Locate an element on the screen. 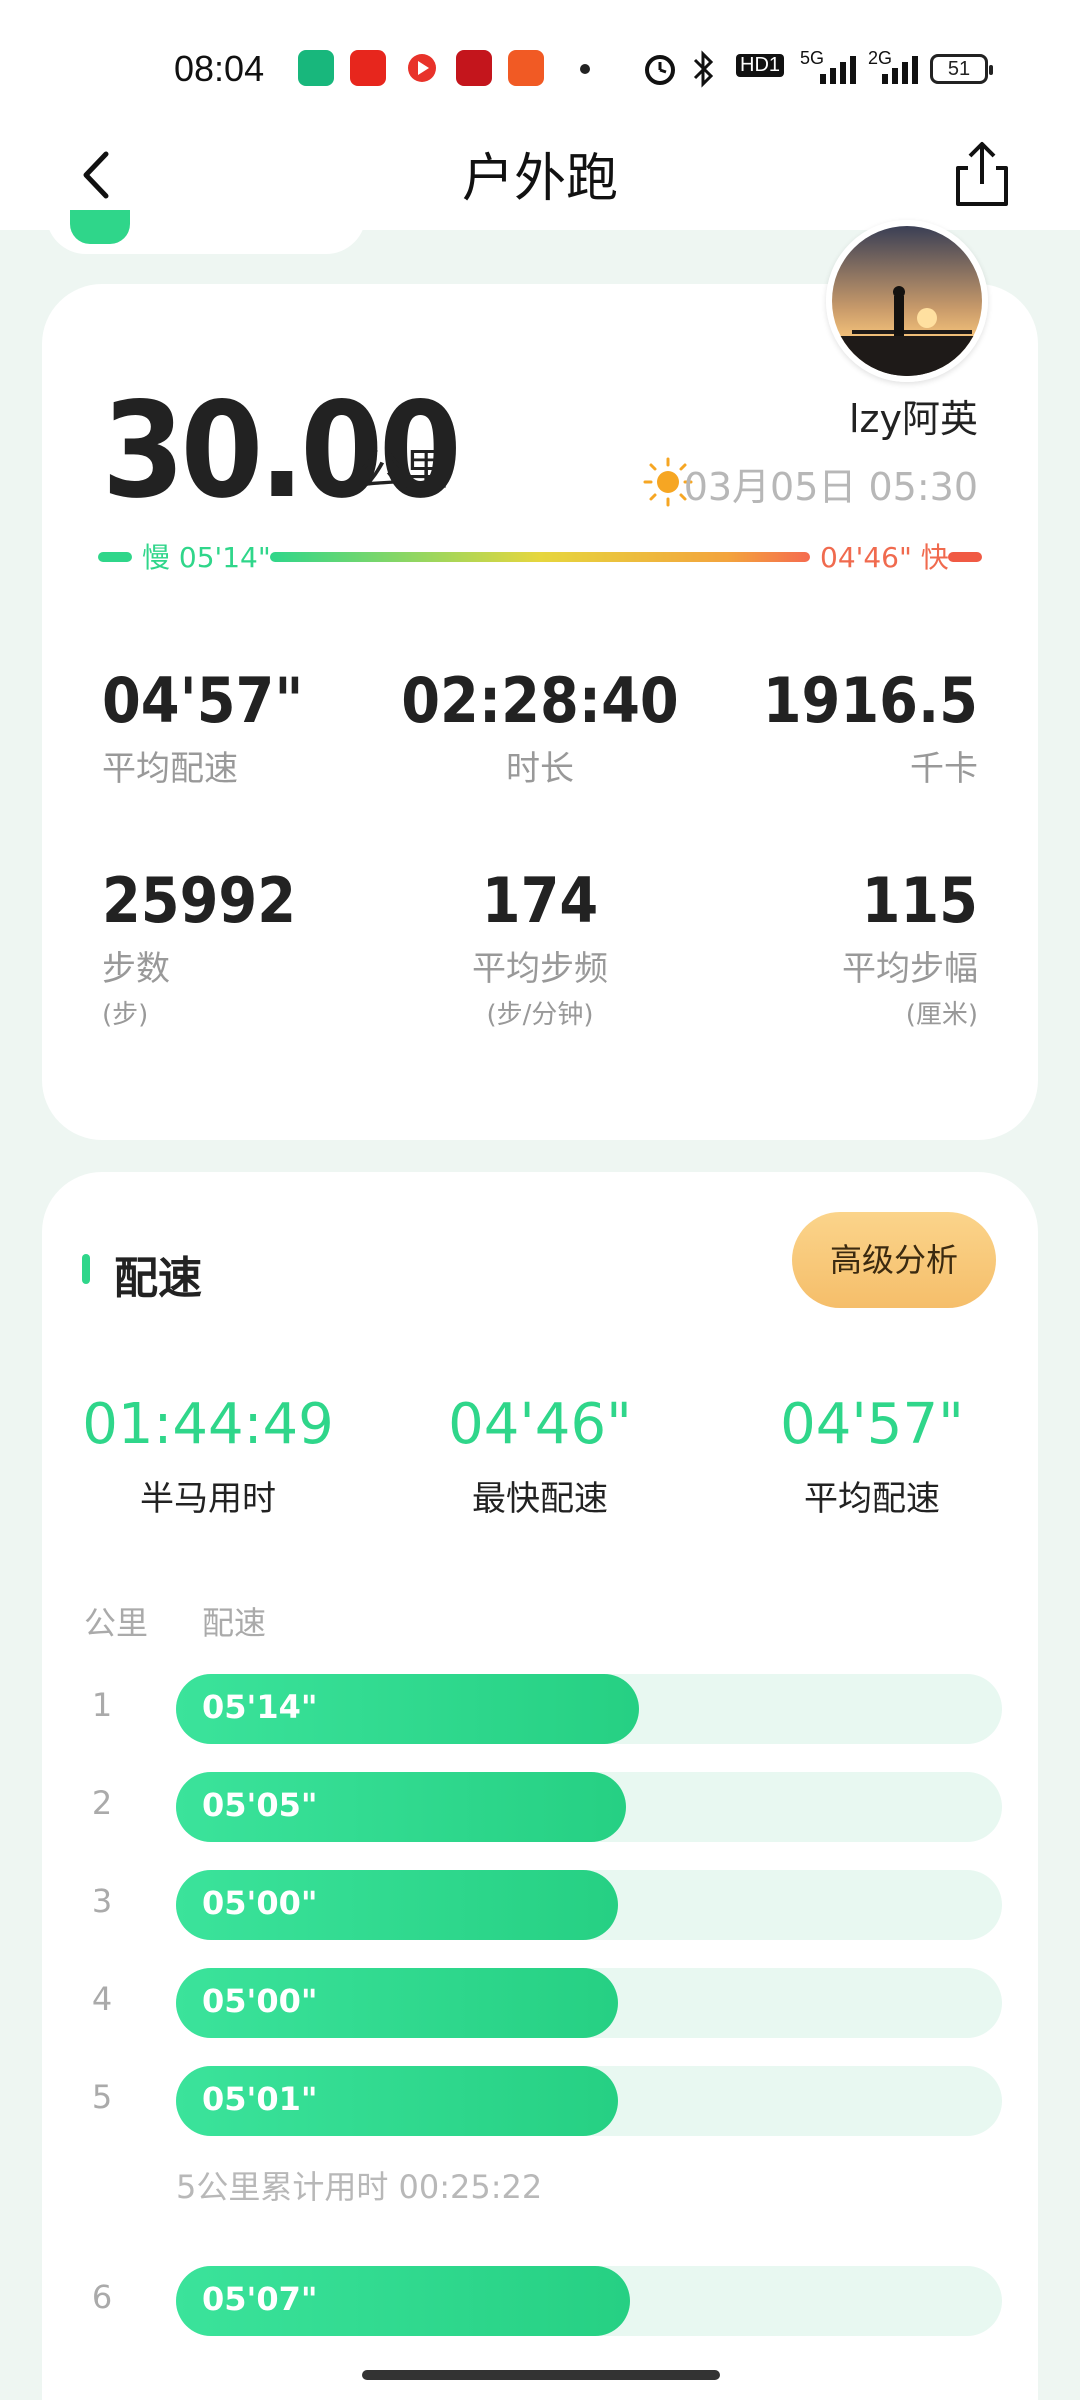  stat-unit: (步/分钟) is located at coordinates (540, 1015).